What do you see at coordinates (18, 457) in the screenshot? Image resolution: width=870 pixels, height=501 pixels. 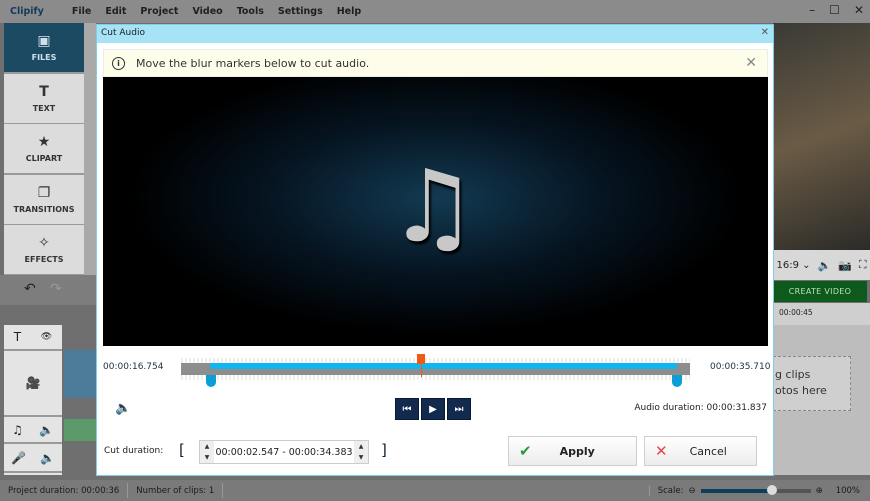 I see `microphone-icon: 🎤` at bounding box center [18, 457].